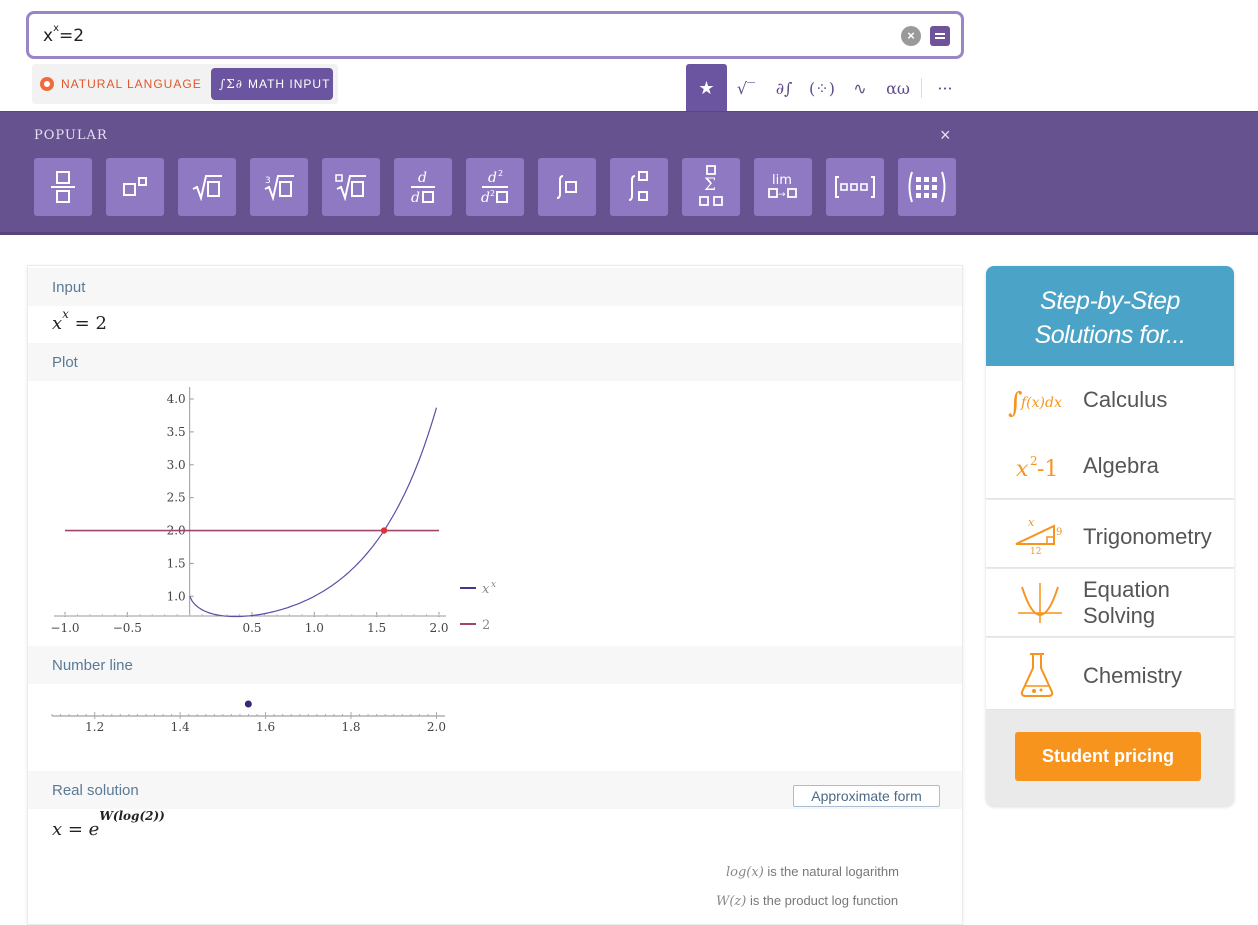 This screenshot has width=1258, height=925. What do you see at coordinates (376, 628) in the screenshot?
I see `x-tick-label: 1.5` at bounding box center [376, 628].